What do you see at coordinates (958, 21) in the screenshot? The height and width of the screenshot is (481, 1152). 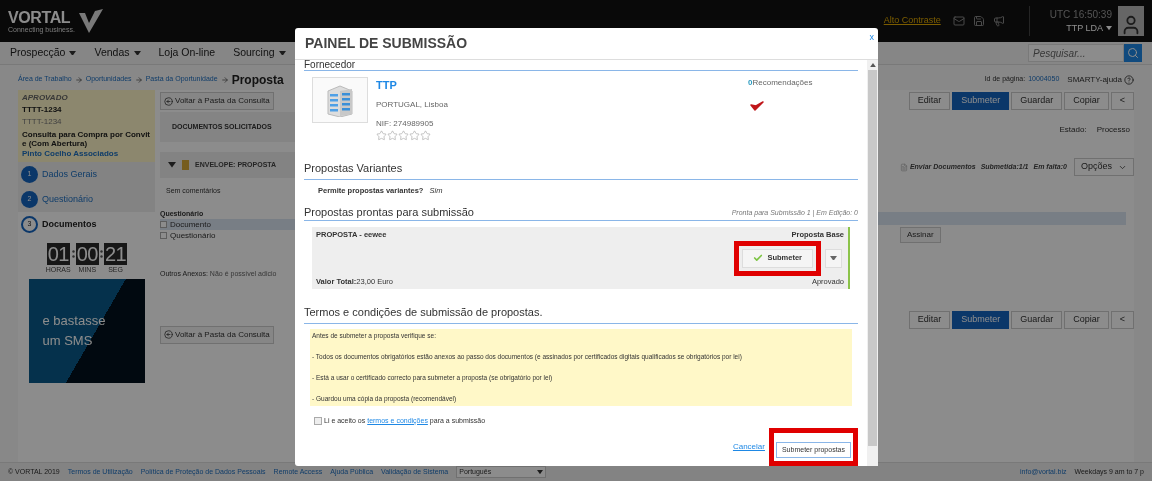 I see `mail-icon` at bounding box center [958, 21].